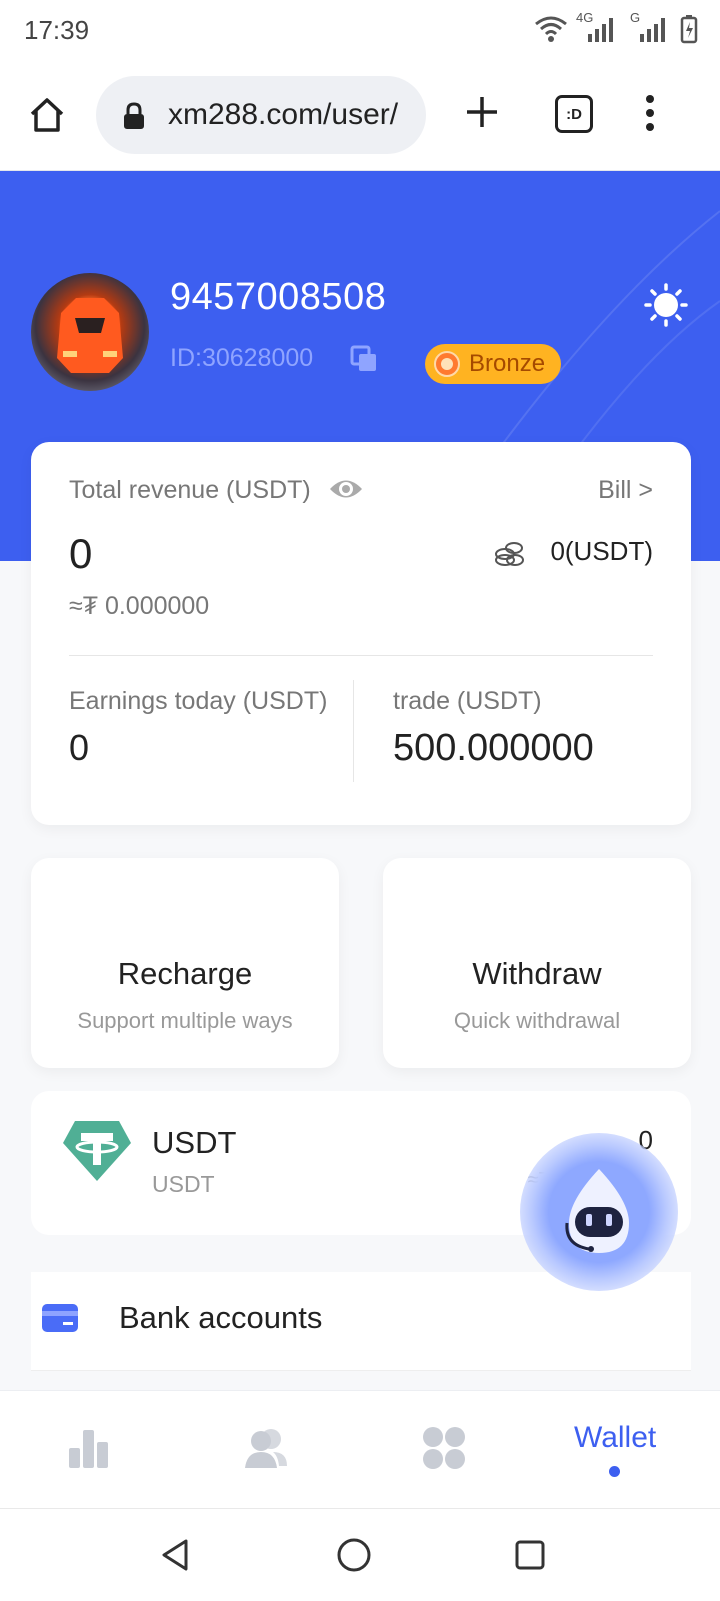  What do you see at coordinates (79, 747) in the screenshot?
I see `earnings-today-value: 0` at bounding box center [79, 747].